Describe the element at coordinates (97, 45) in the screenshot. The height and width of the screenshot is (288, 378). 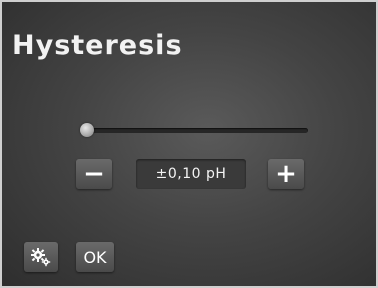
I see `page-title: Hysteresis` at that location.